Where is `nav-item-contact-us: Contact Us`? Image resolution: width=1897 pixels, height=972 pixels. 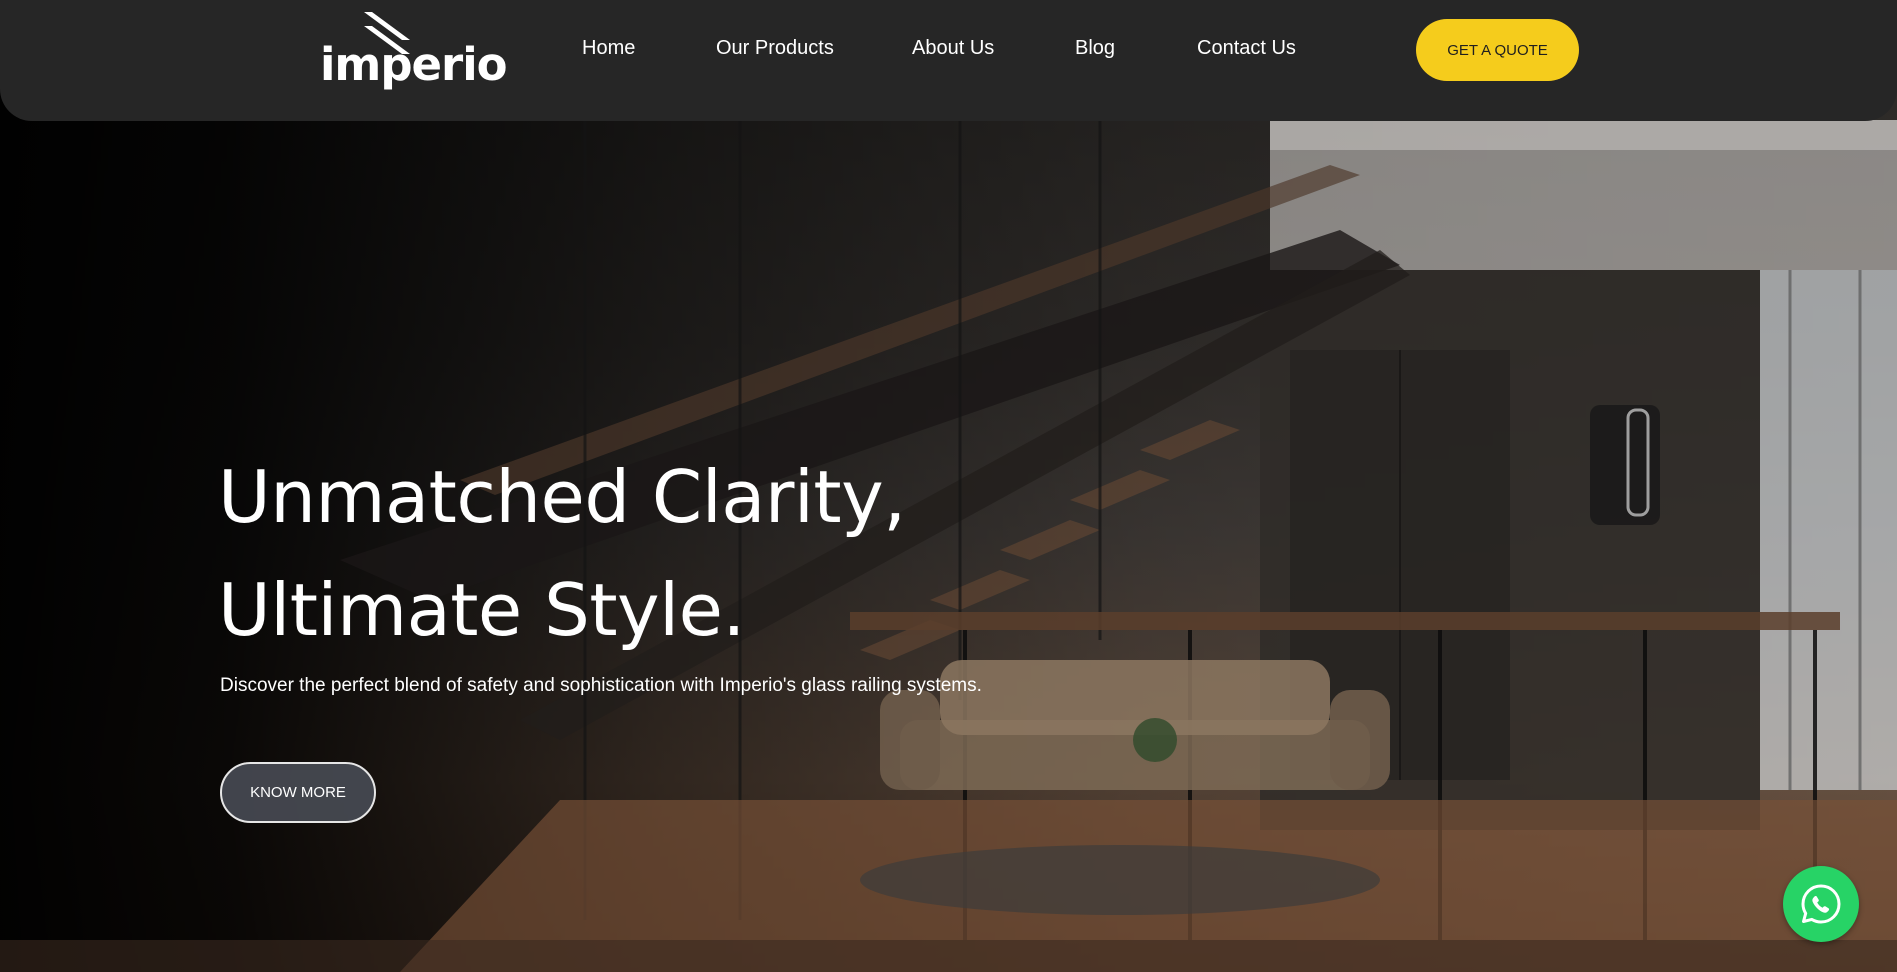
nav-item-contact-us: Contact Us is located at coordinates (1246, 48).